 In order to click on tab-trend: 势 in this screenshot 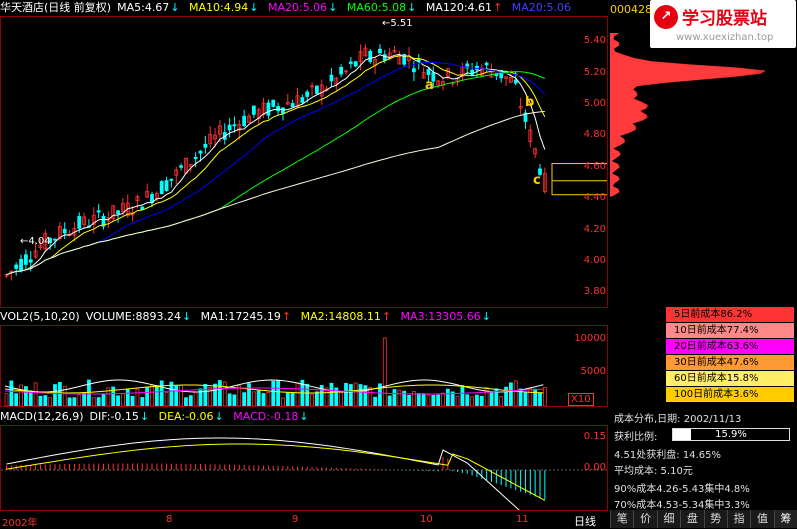, I will do `click(715, 519)`.